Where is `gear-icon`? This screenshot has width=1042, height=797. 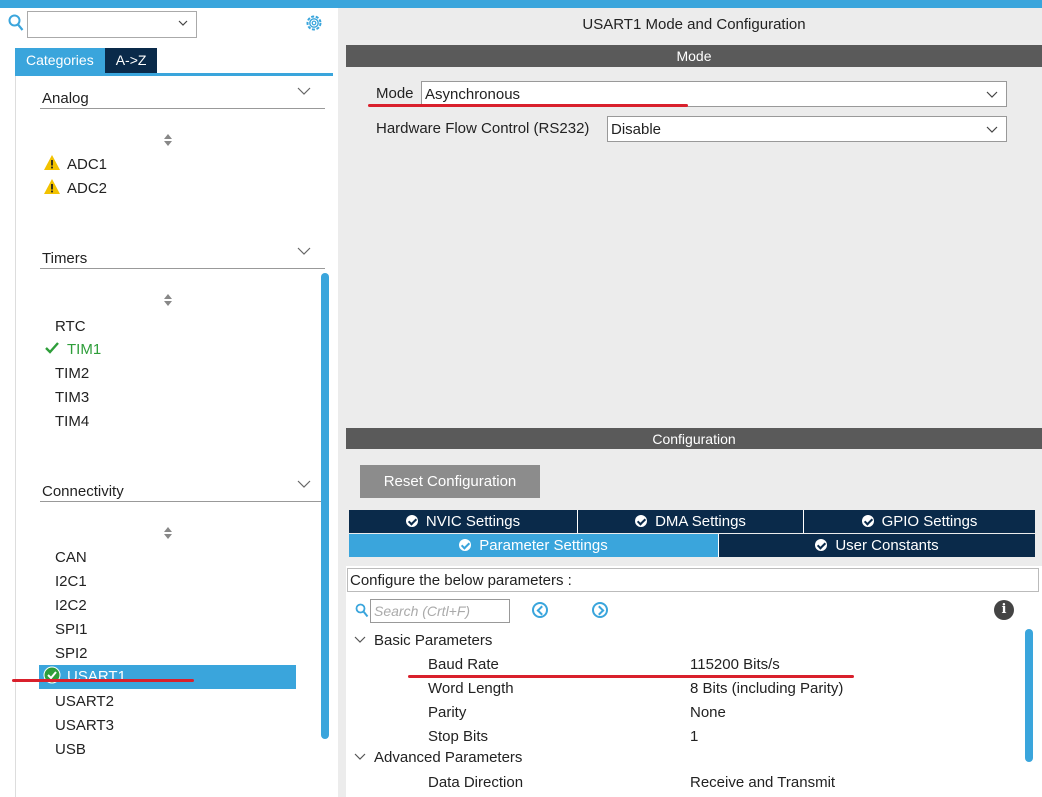
gear-icon is located at coordinates (314, 23).